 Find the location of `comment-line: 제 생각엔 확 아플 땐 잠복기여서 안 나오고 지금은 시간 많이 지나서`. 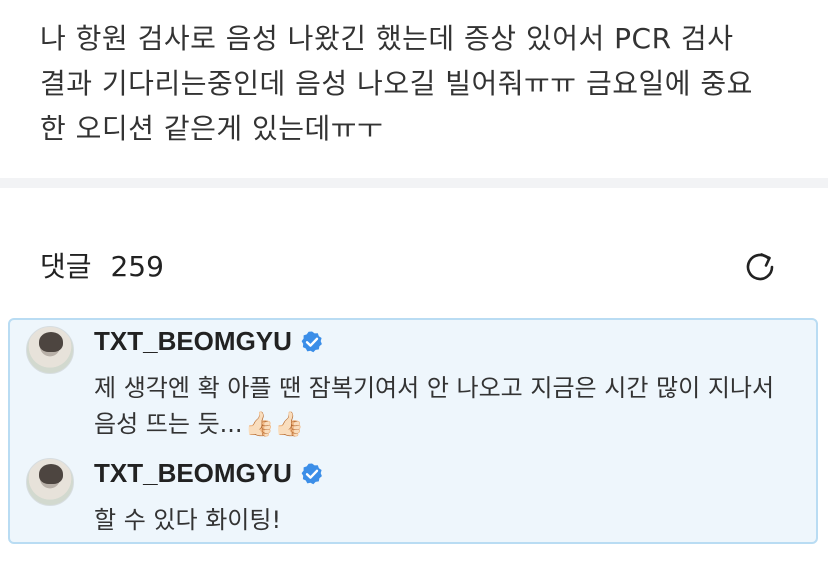

comment-line: 제 생각엔 확 아플 땐 잠복기여서 안 나오고 지금은 시간 많이 지나서 is located at coordinates (434, 388).